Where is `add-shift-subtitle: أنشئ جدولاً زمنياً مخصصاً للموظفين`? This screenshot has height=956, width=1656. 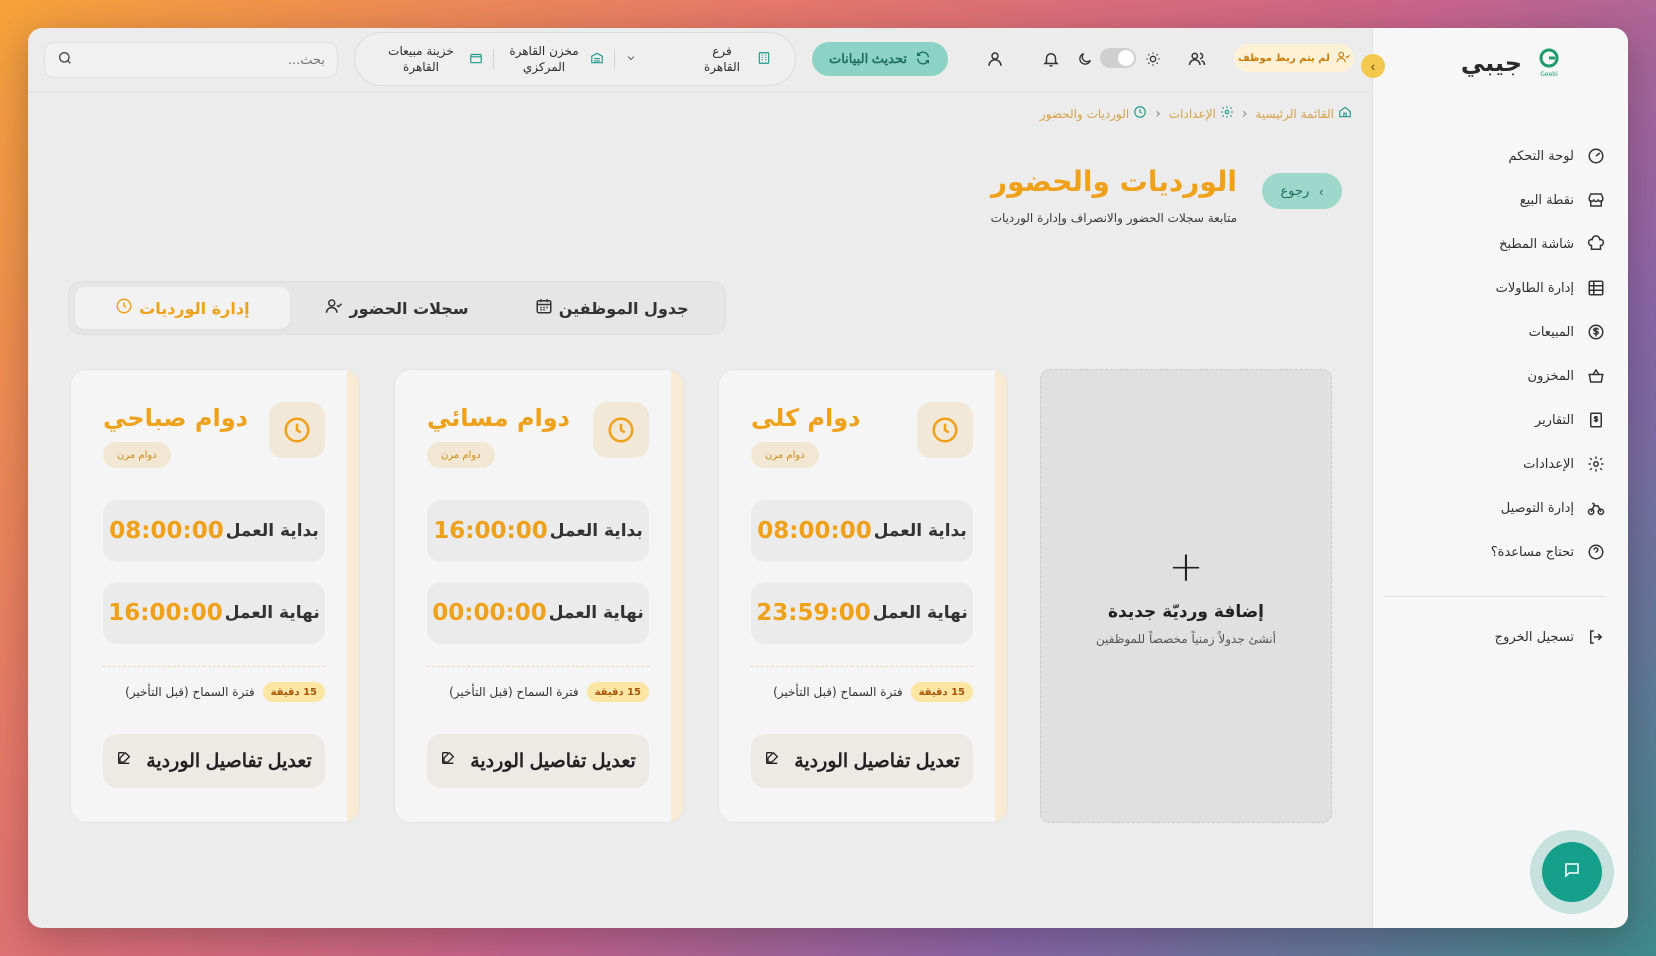
add-shift-subtitle: أنشئ جدولاً زمنياً مخصصاً للموظفين is located at coordinates (1186, 639).